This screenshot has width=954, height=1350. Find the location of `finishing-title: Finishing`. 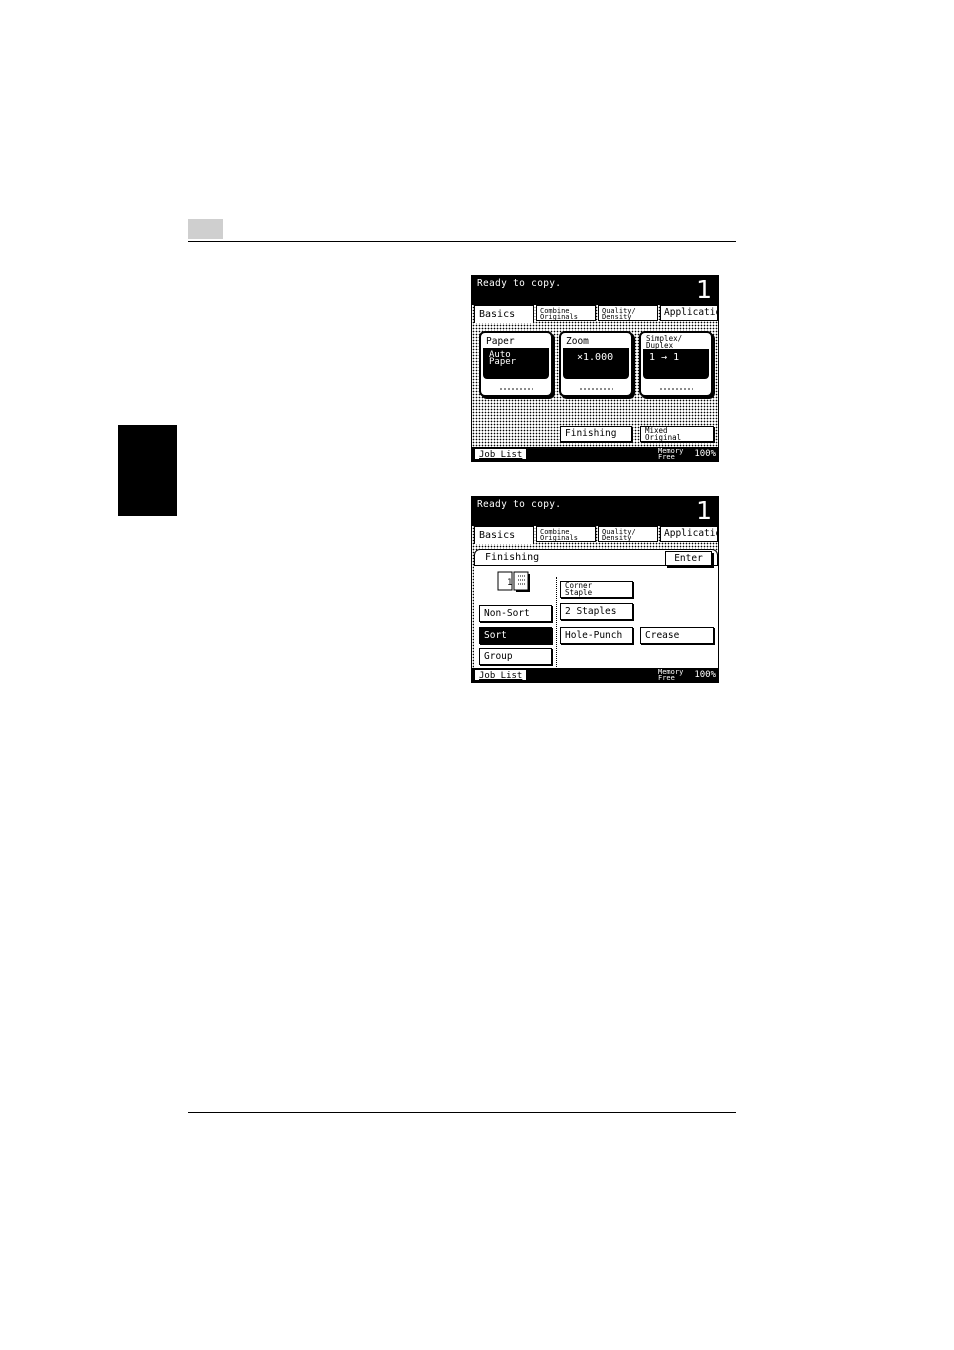

finishing-title: Finishing is located at coordinates (512, 557).